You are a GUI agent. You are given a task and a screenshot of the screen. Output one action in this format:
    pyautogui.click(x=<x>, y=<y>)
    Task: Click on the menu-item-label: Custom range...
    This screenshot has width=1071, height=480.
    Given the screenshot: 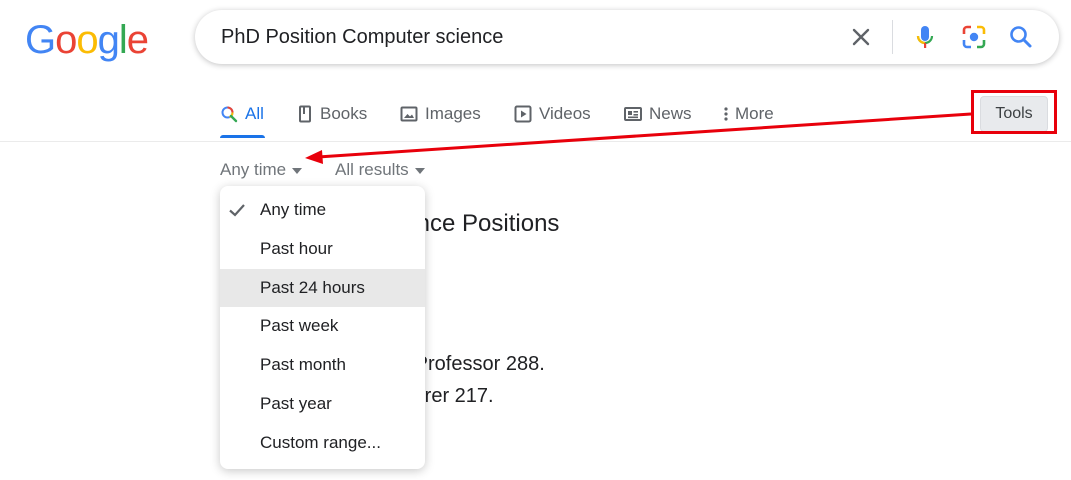 What is the action you would take?
    pyautogui.click(x=320, y=442)
    